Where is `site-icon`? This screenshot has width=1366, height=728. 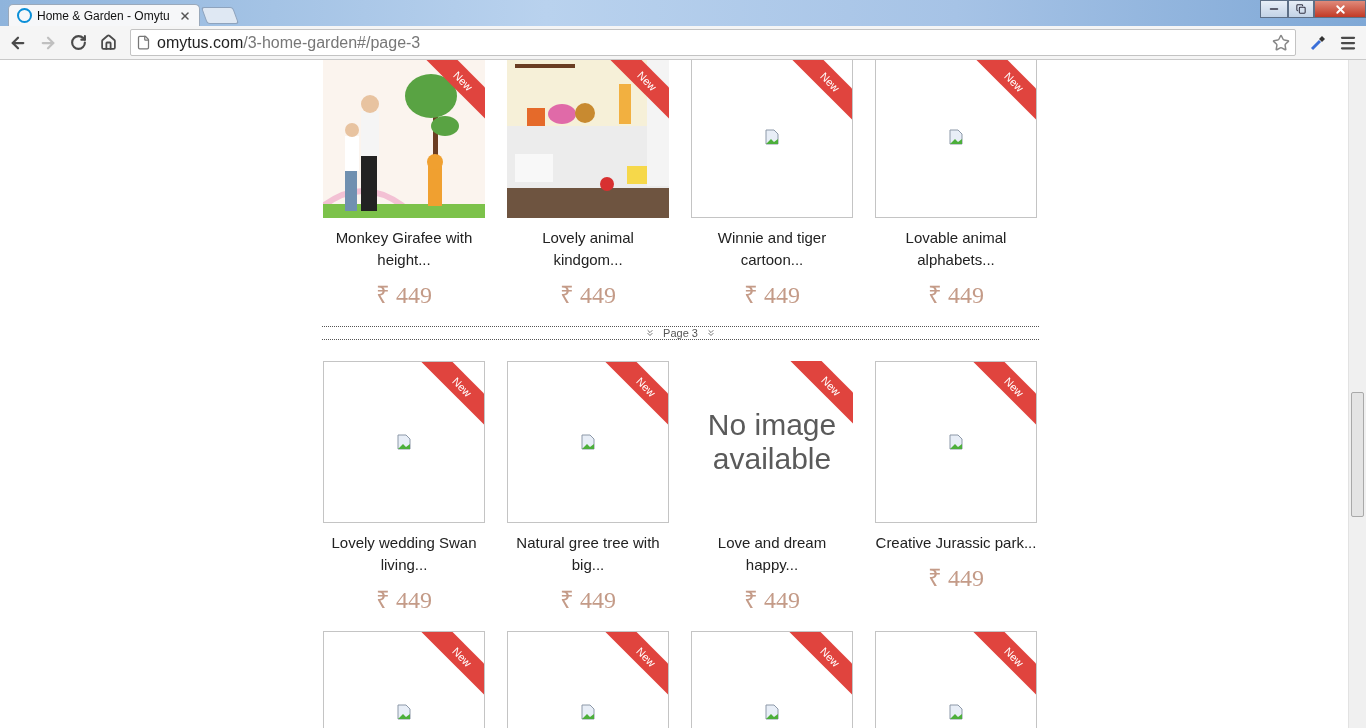 site-icon is located at coordinates (24, 15).